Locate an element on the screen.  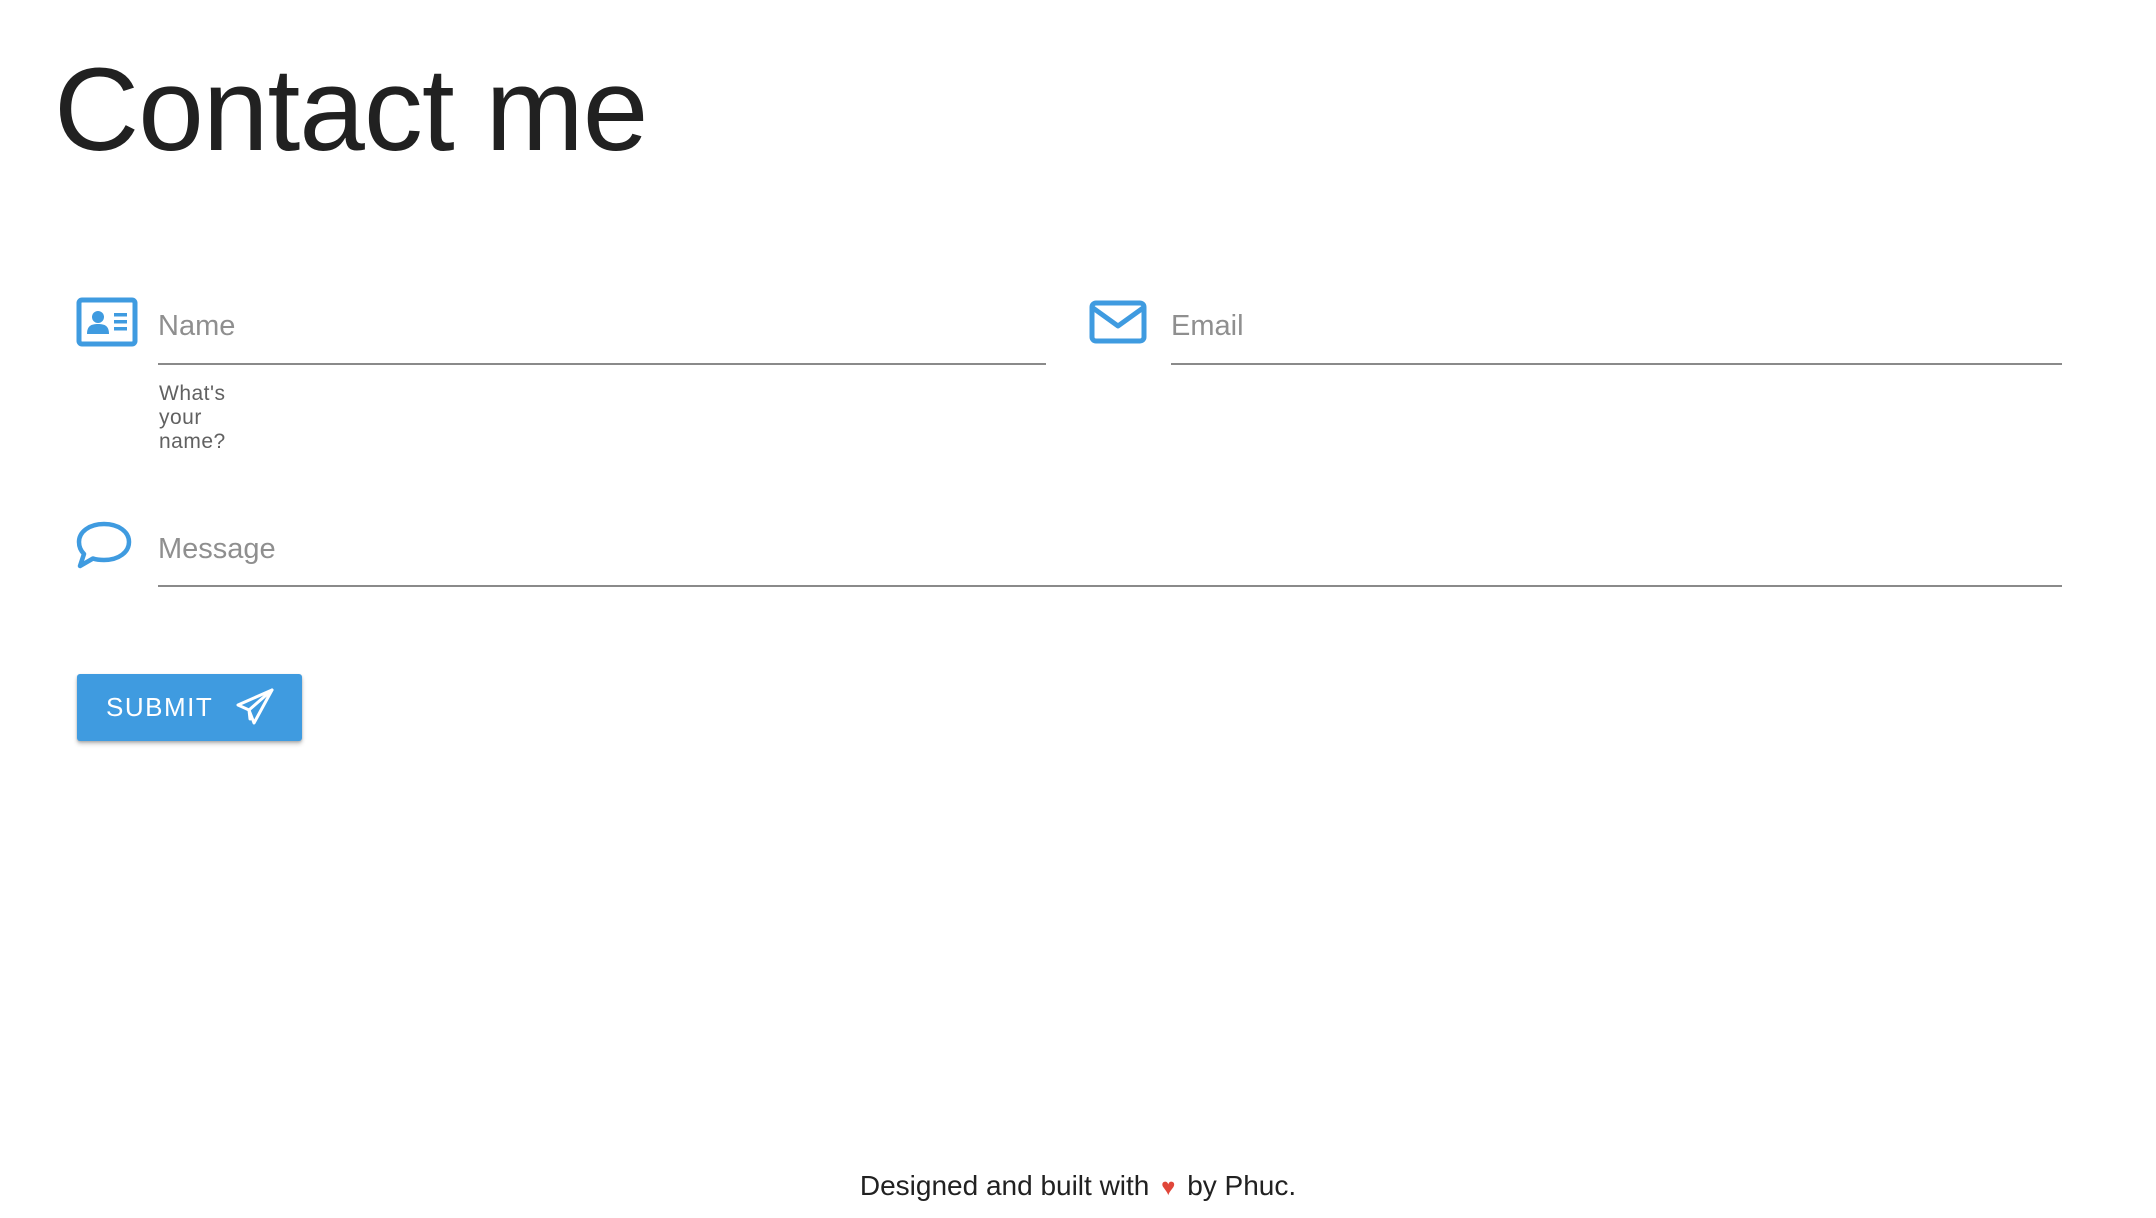
submit-button: SUBMIT is located at coordinates (189, 707).